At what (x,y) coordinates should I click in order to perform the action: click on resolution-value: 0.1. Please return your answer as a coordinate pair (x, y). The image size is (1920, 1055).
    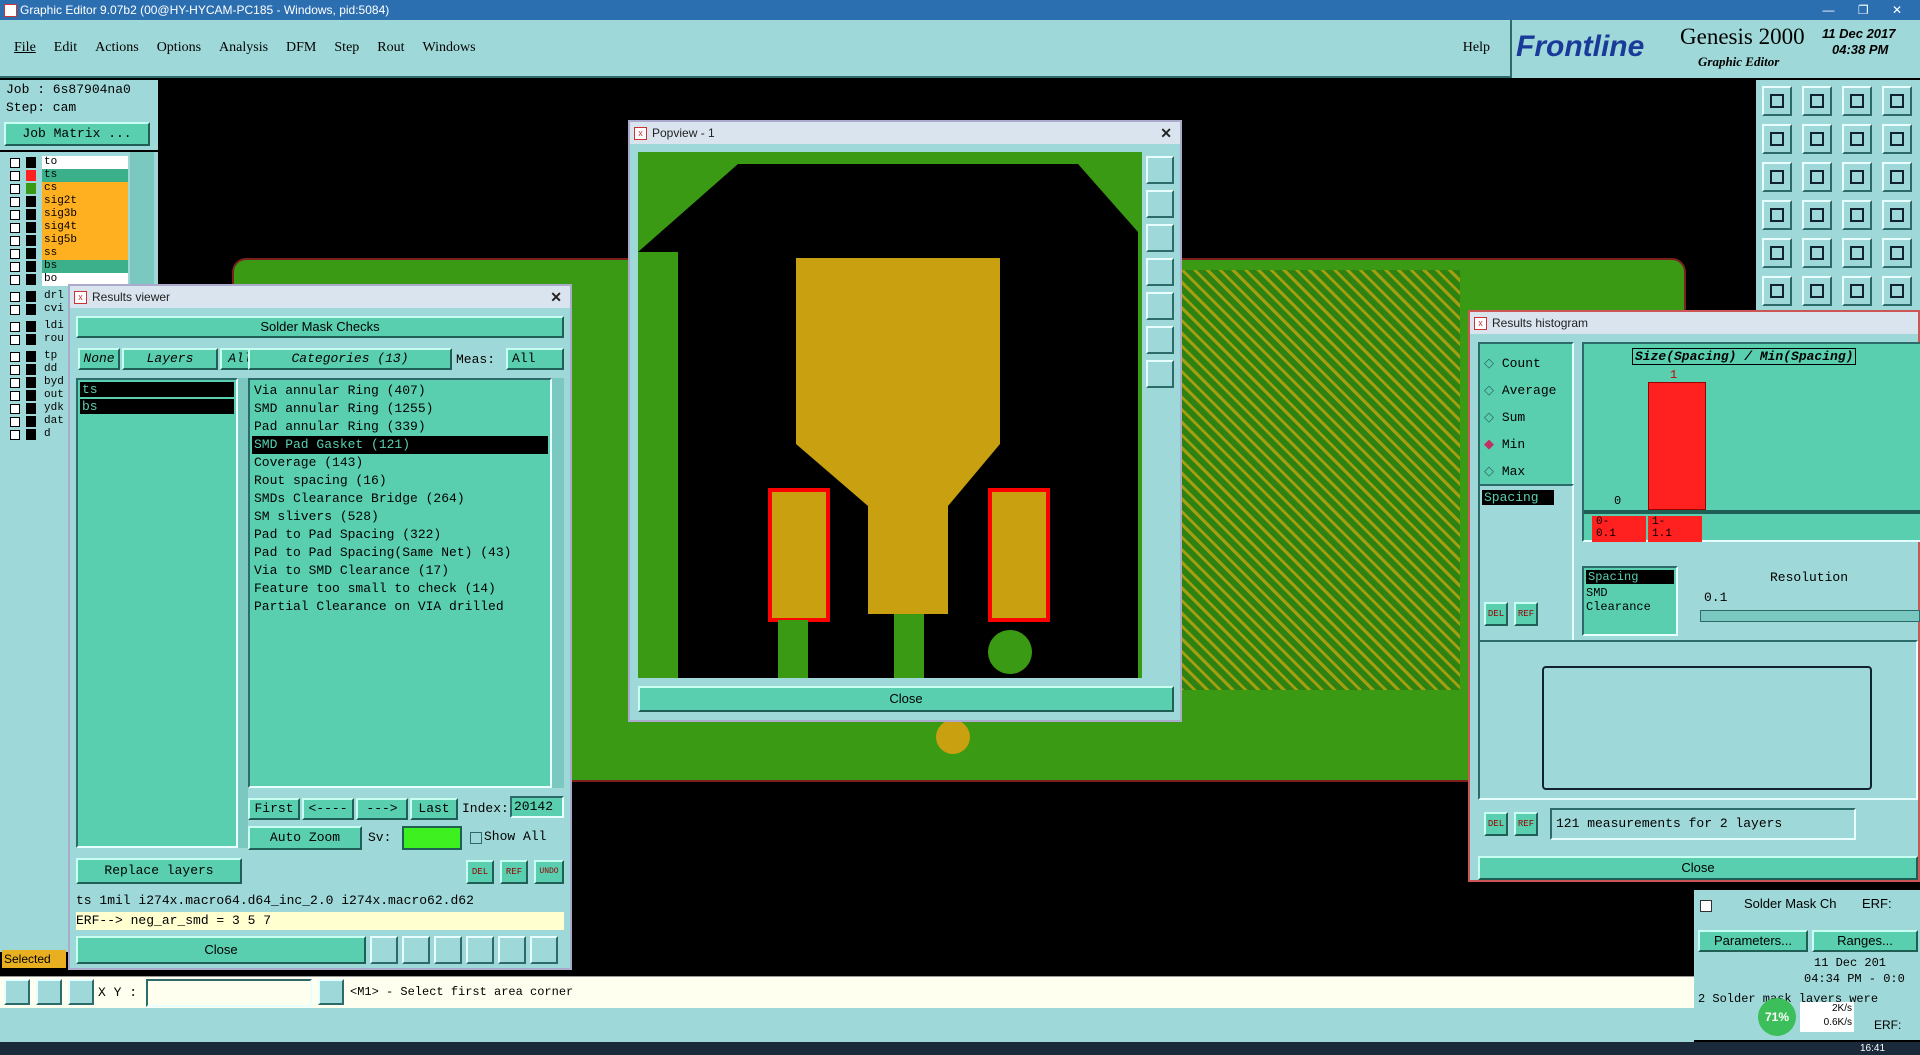
    Looking at the image, I should click on (1715, 597).